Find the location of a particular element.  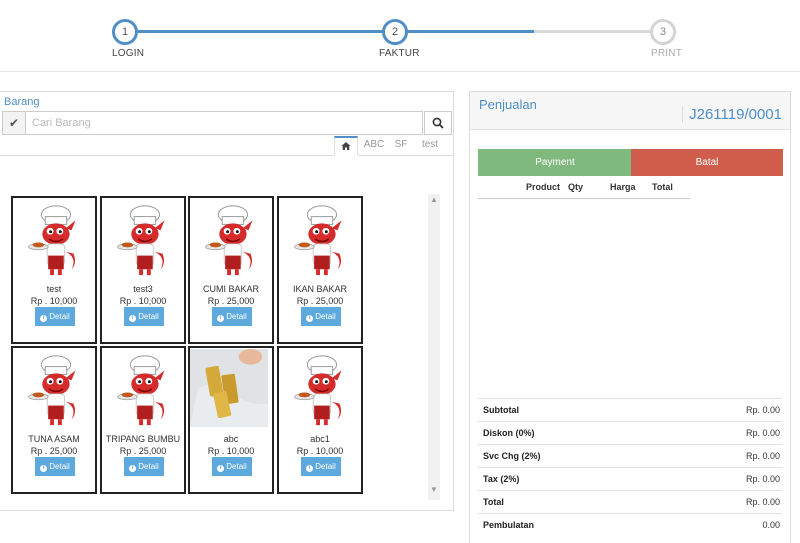

tab-sf: SF is located at coordinates (401, 146).